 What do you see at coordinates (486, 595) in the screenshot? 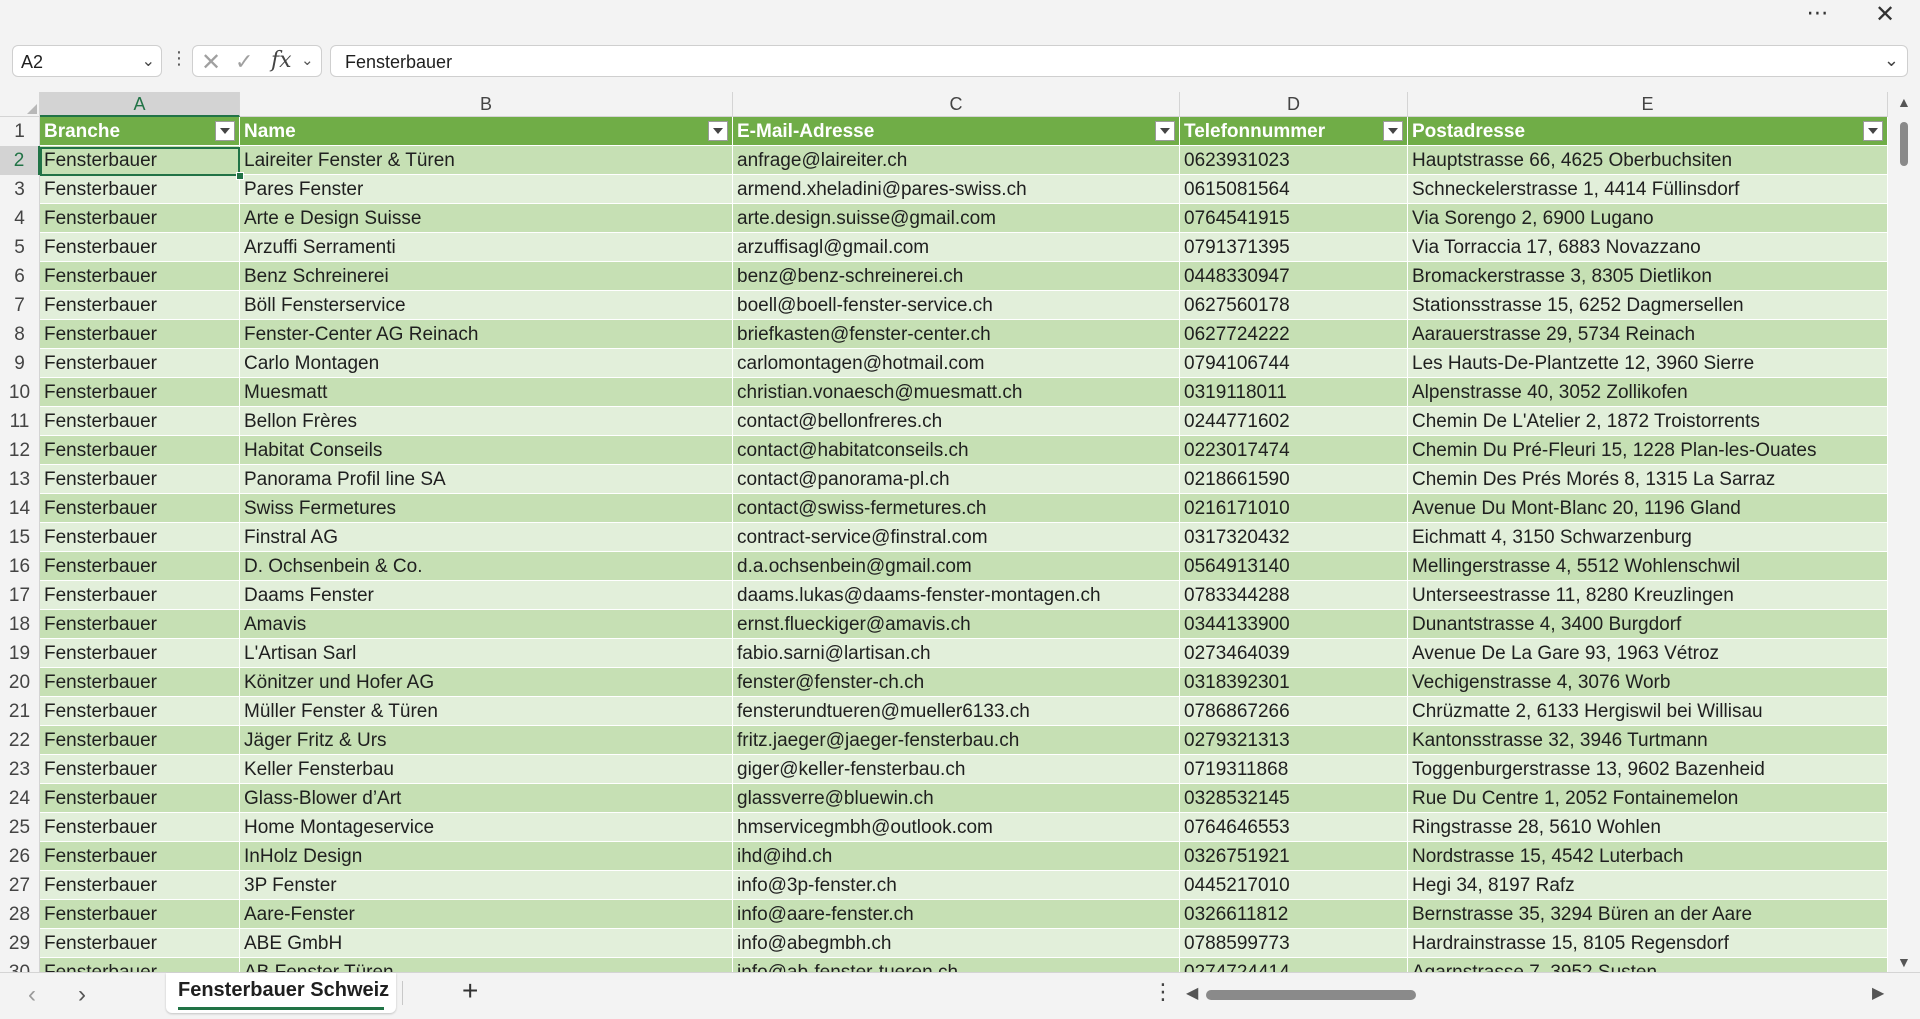
I see `table-cell: Daams Fenster` at bounding box center [486, 595].